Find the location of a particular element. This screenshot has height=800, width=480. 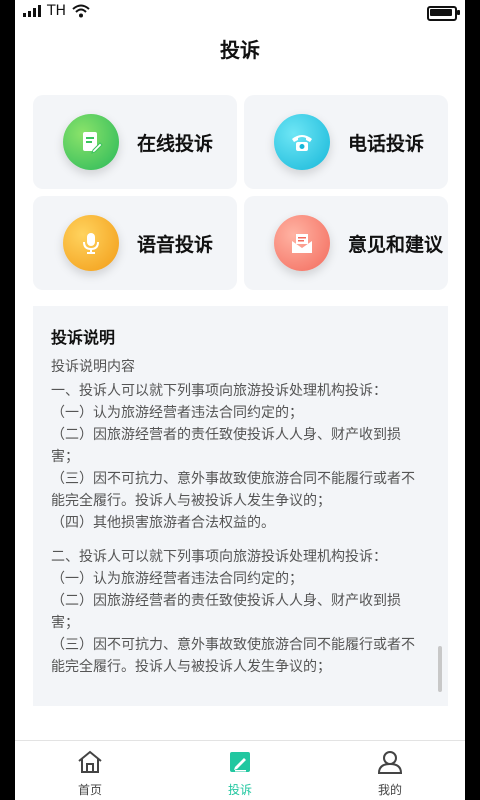

wifi-icon is located at coordinates (81, 11).